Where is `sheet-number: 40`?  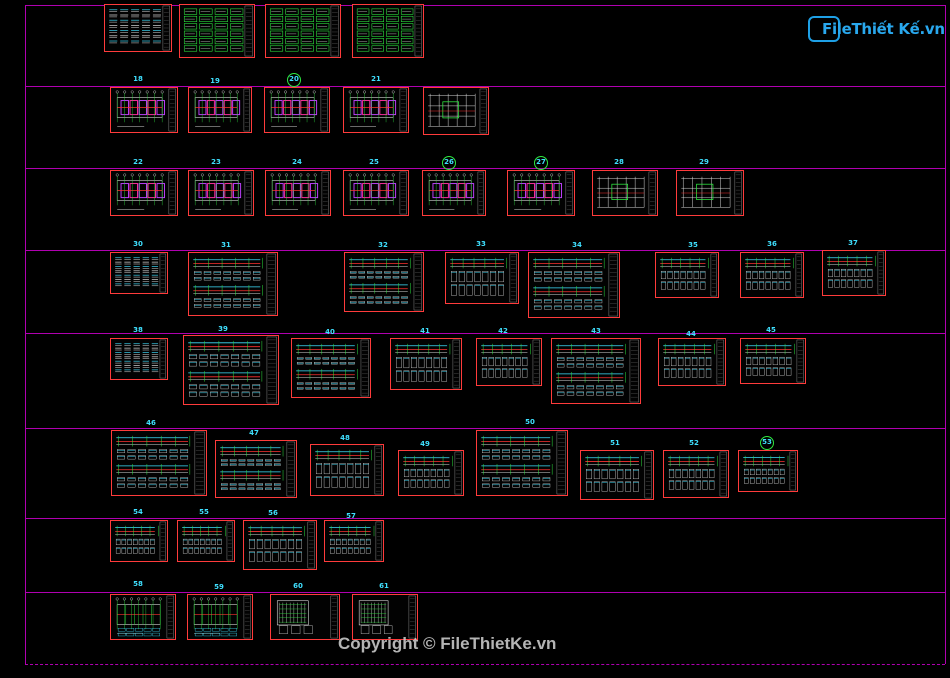
sheet-number: 40 is located at coordinates (330, 332).